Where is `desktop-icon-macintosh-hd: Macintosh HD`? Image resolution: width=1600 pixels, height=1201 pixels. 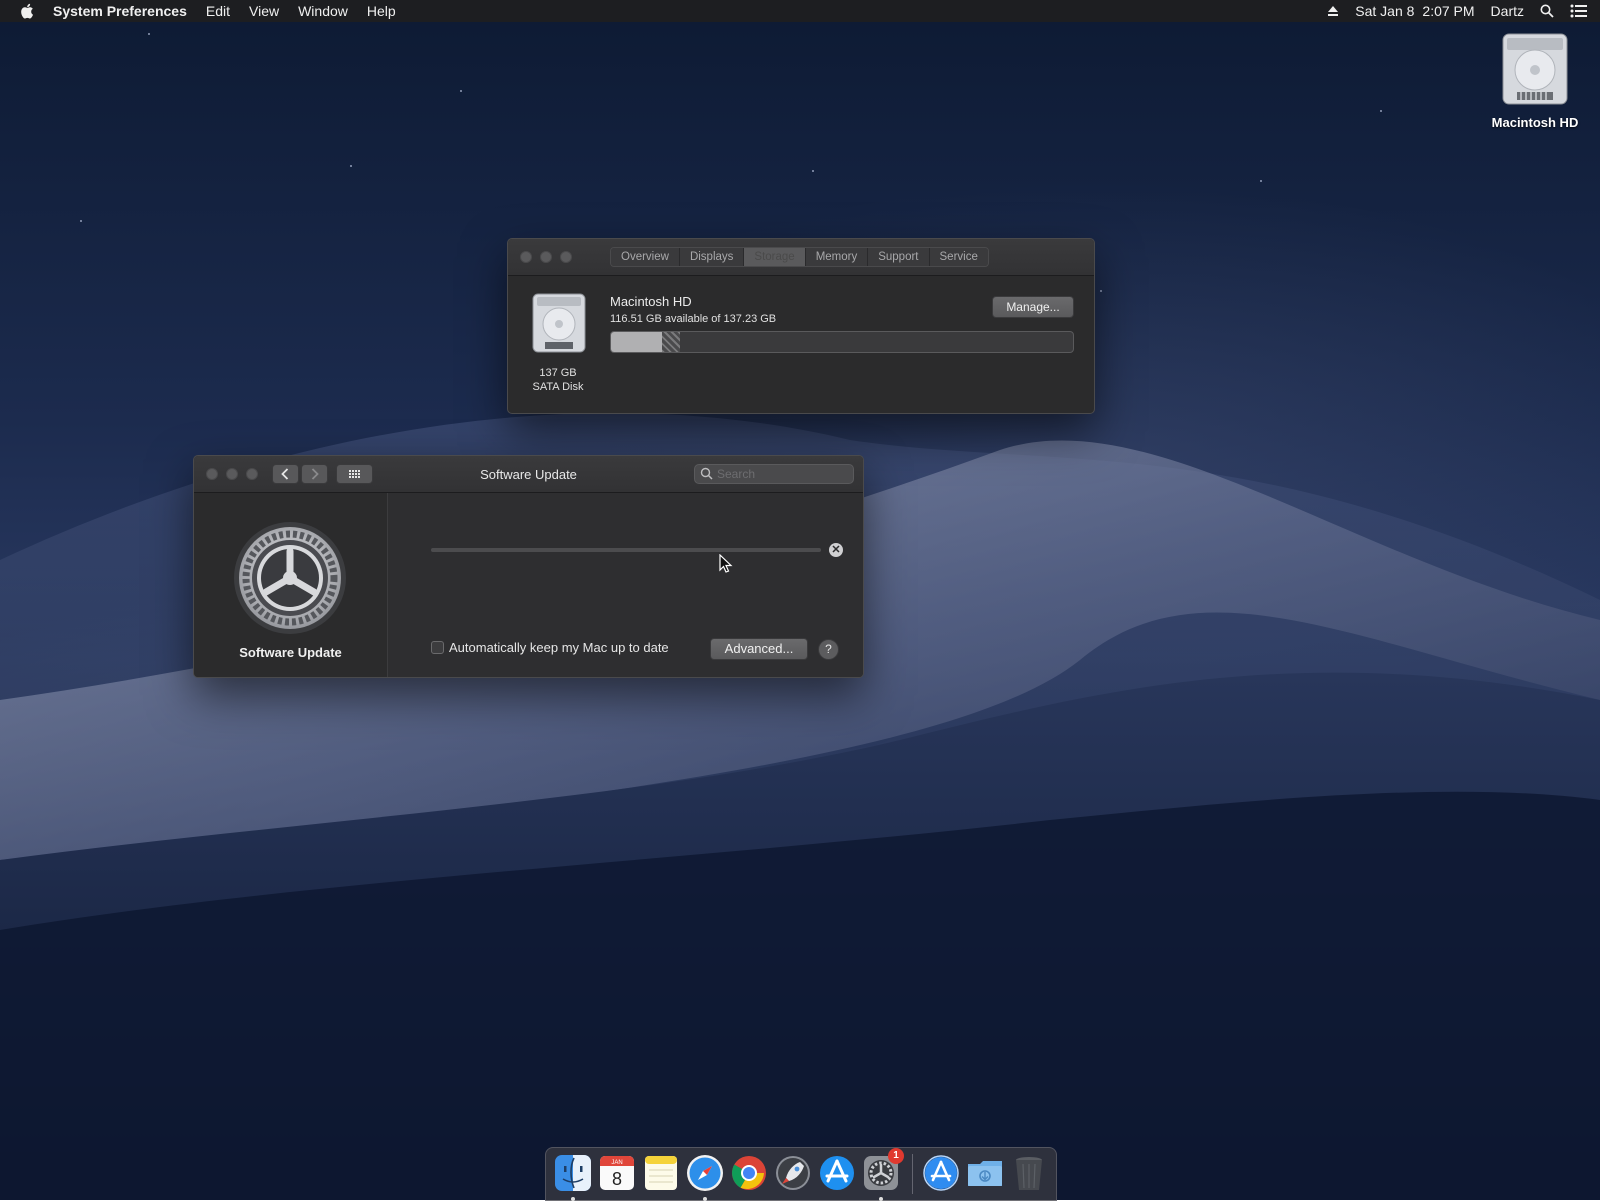
desktop-icon-macintosh-hd: Macintosh HD is located at coordinates (1535, 80).